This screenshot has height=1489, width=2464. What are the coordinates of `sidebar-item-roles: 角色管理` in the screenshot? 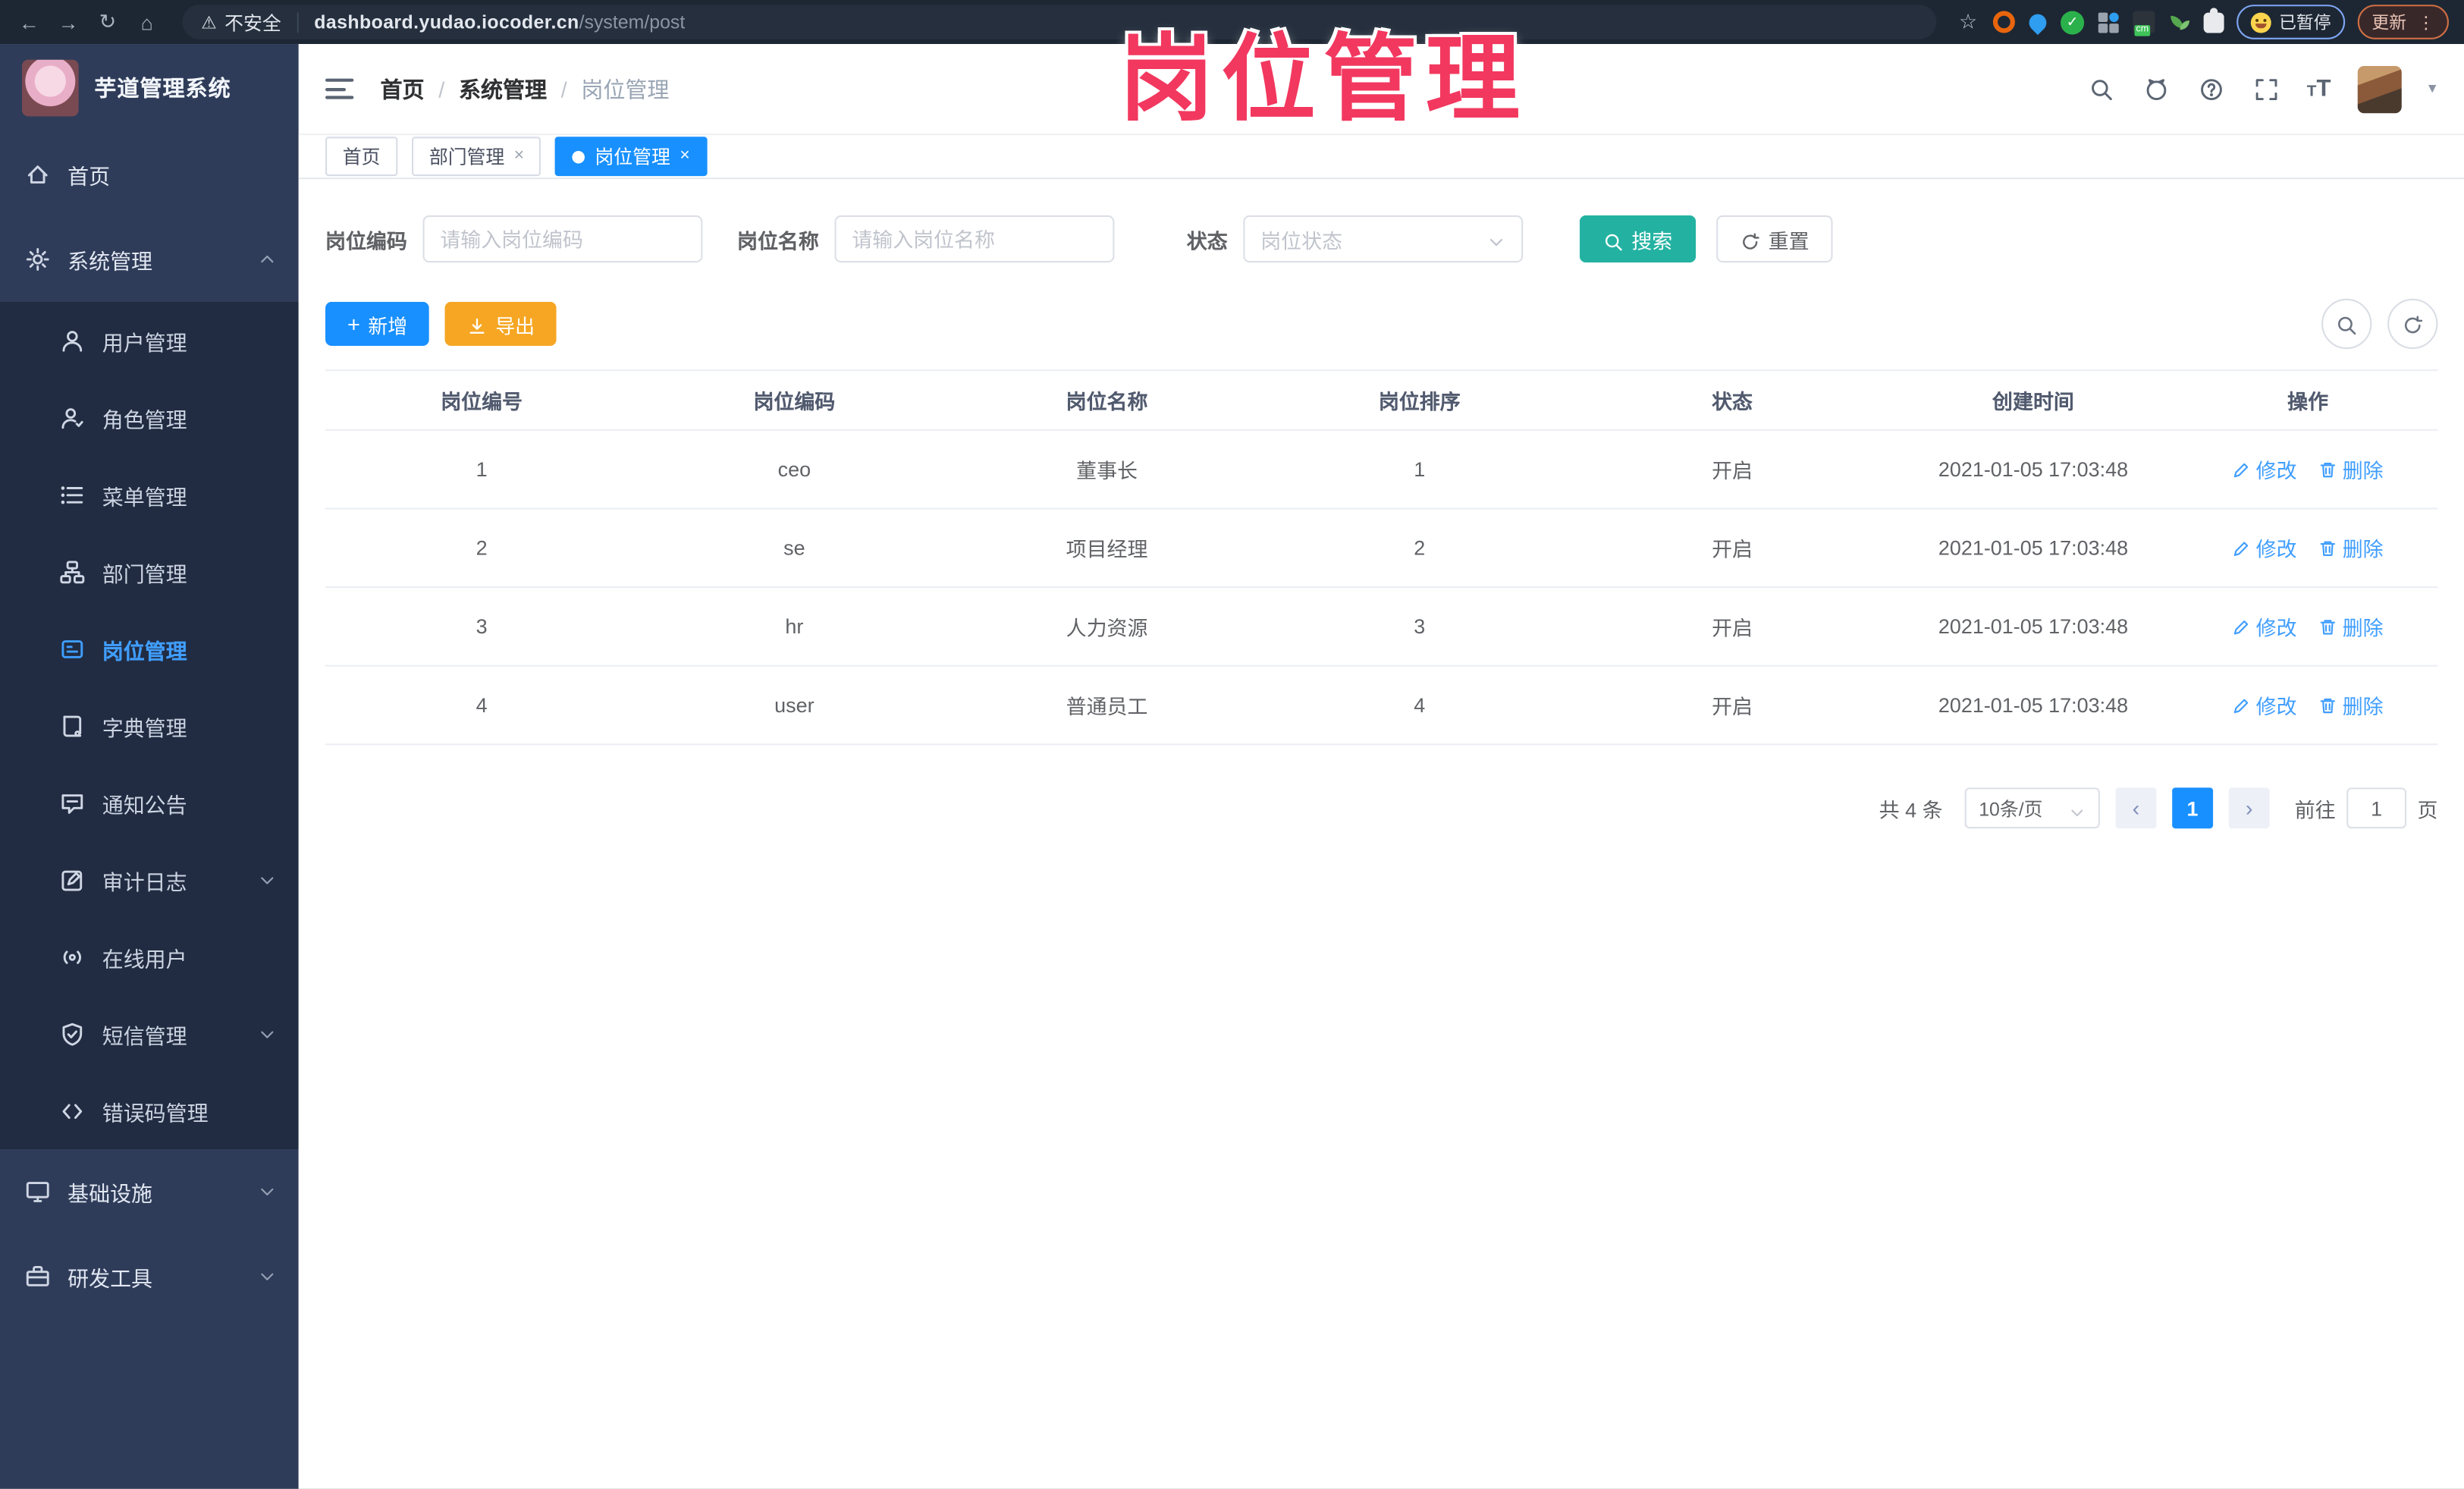 It's located at (149, 417).